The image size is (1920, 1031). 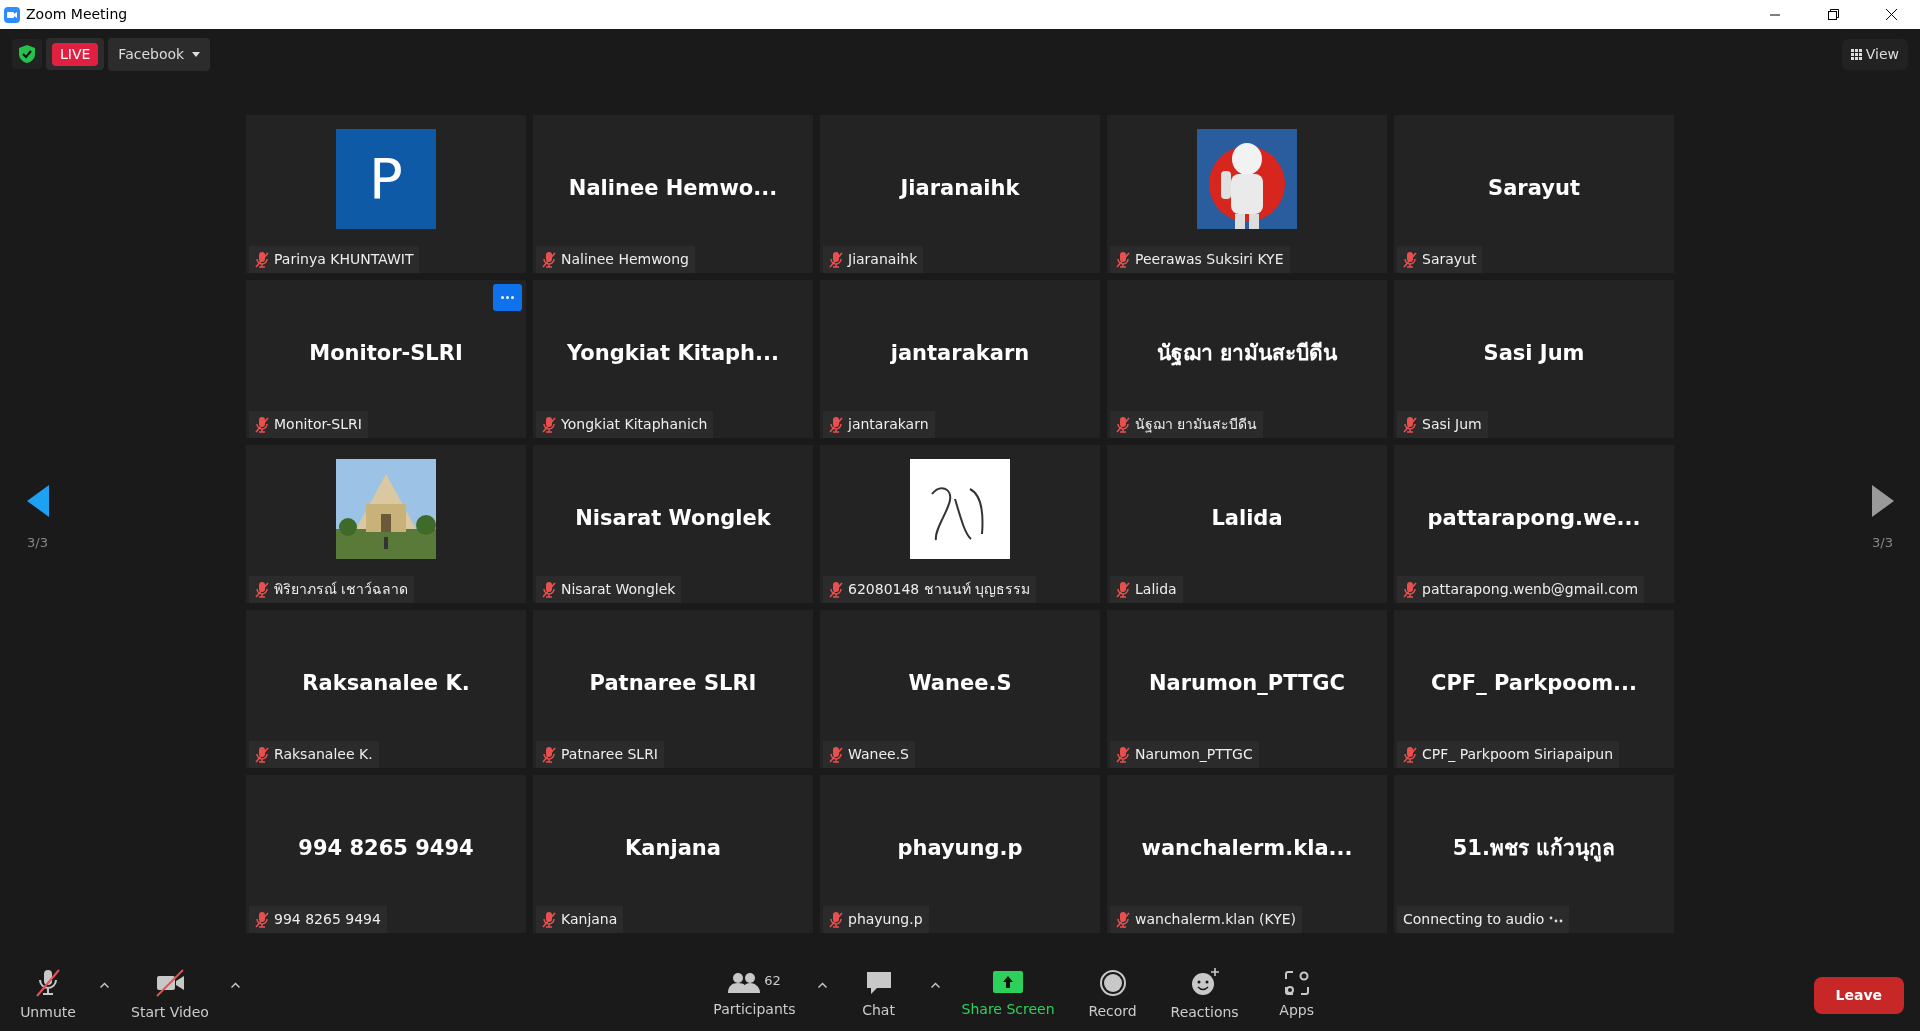 I want to click on shield-icon, so click(x=27, y=54).